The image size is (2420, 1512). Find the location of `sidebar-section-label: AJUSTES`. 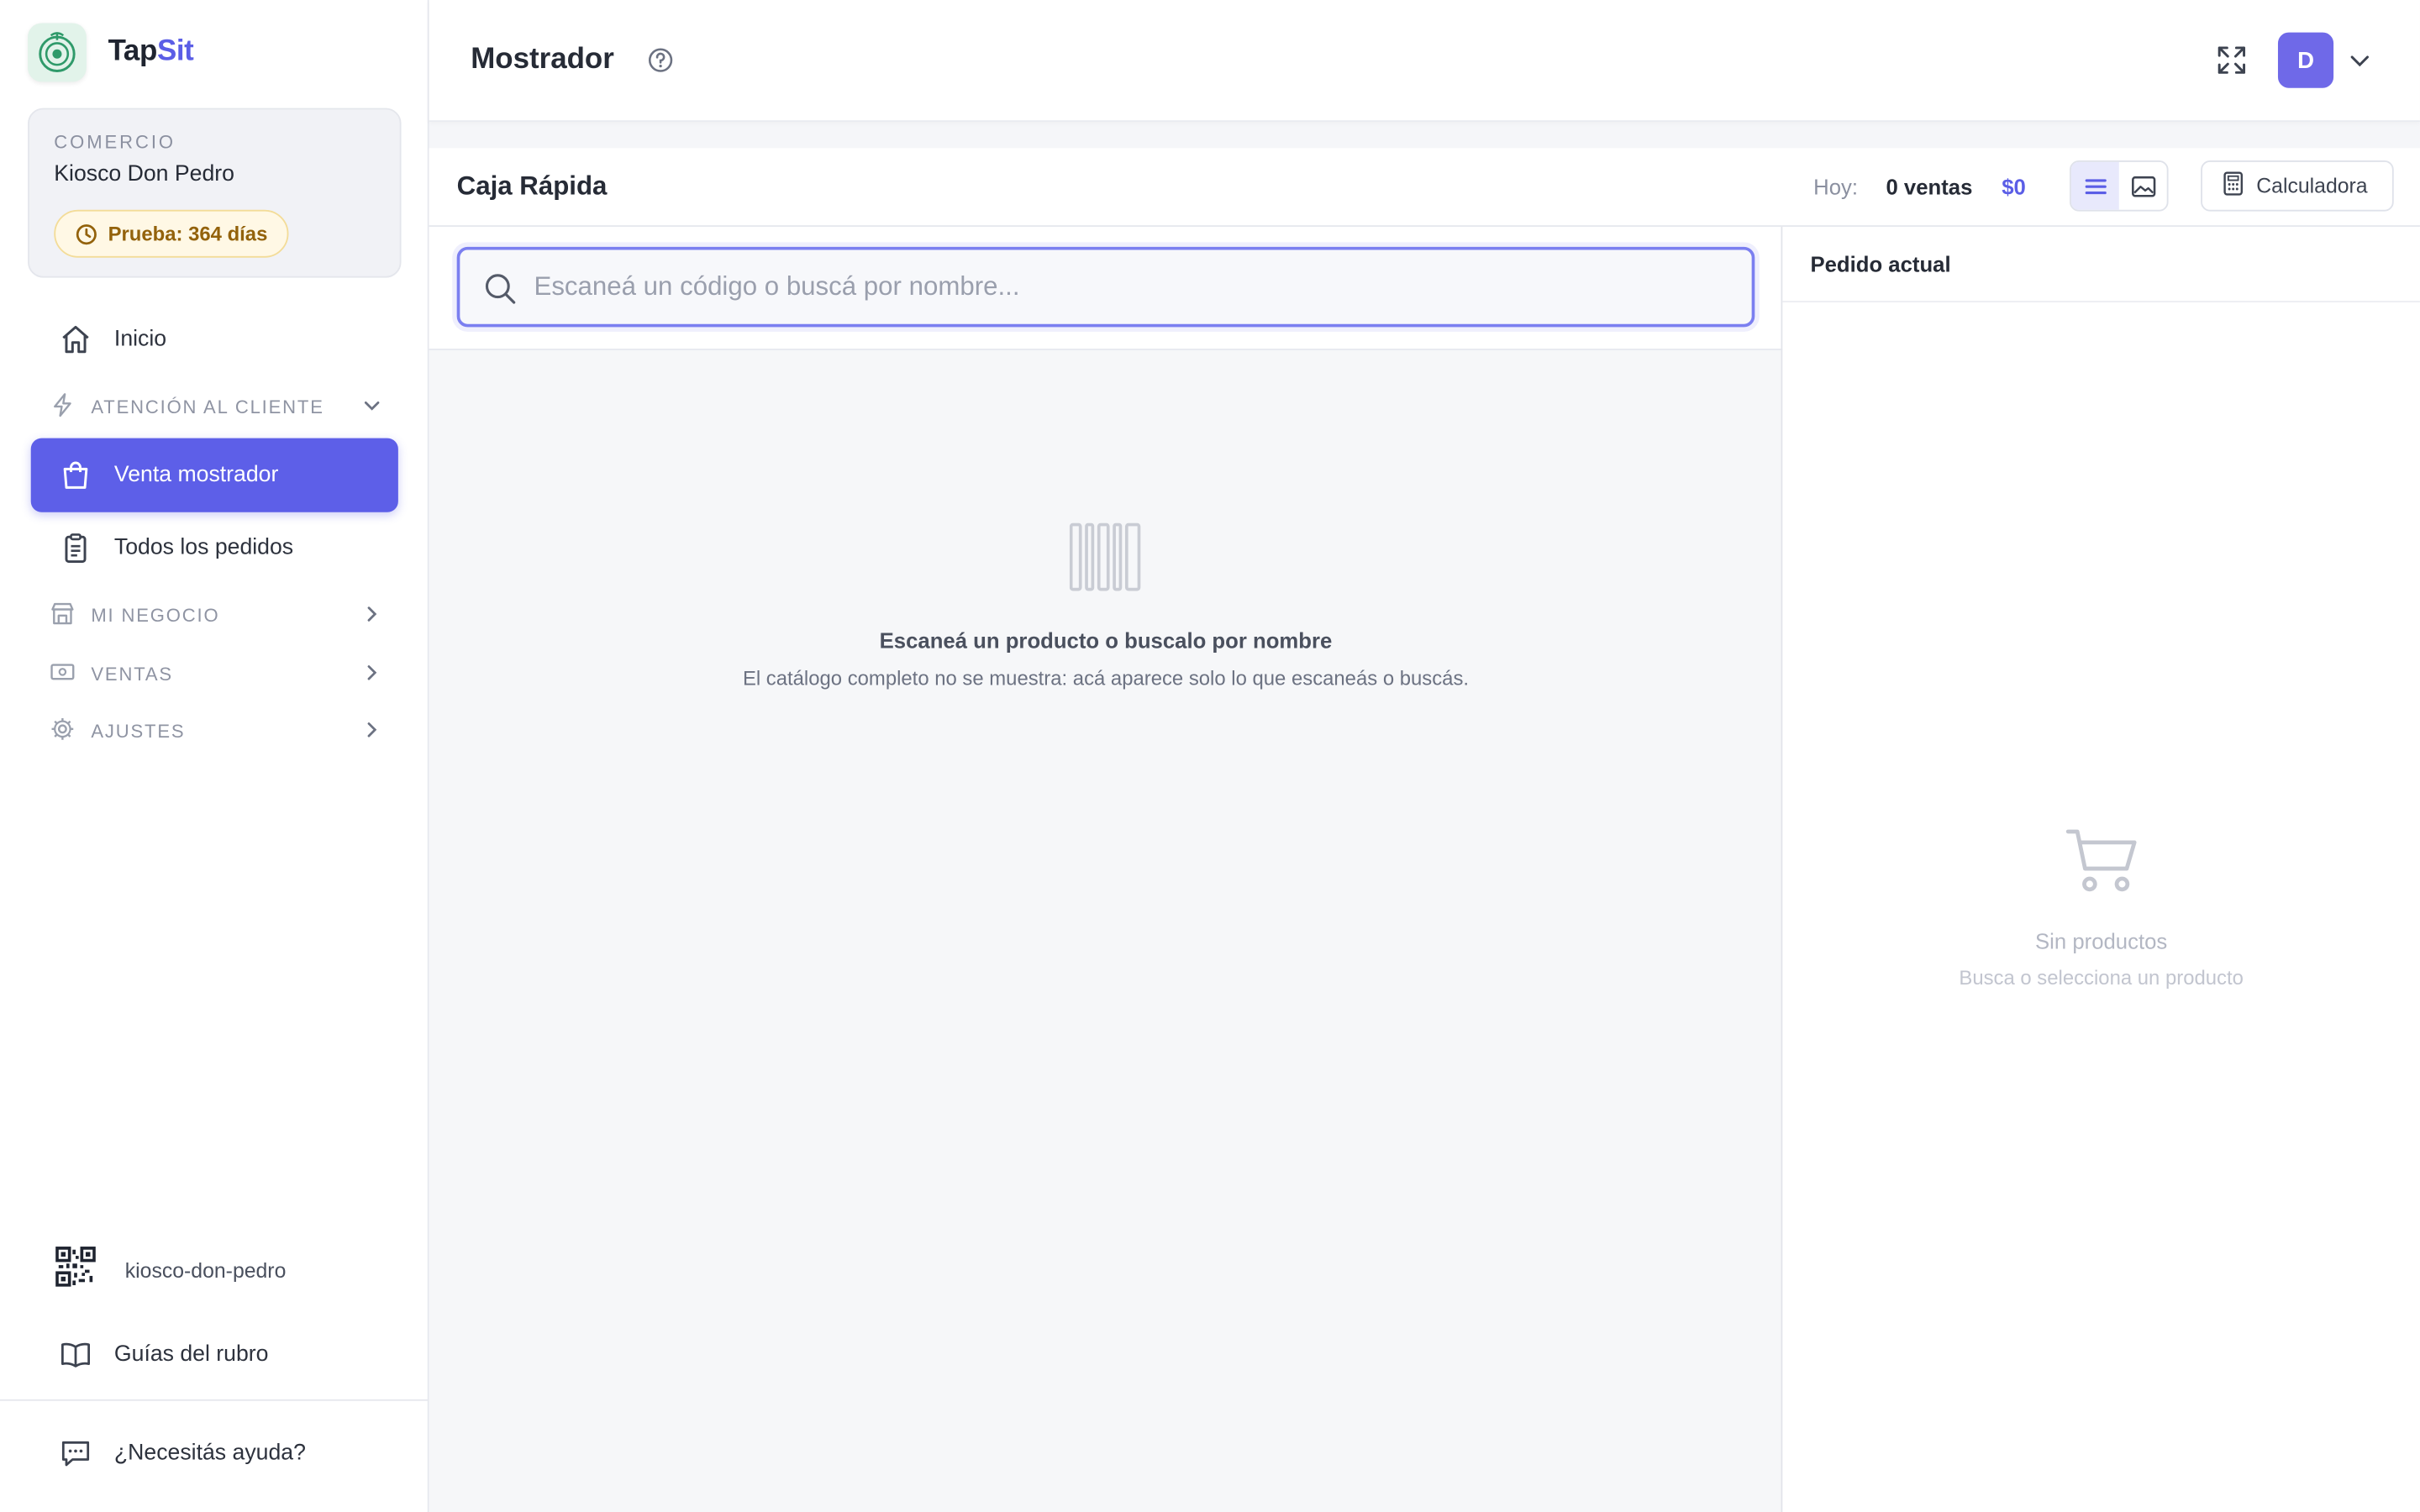

sidebar-section-label: AJUSTES is located at coordinates (138, 731).